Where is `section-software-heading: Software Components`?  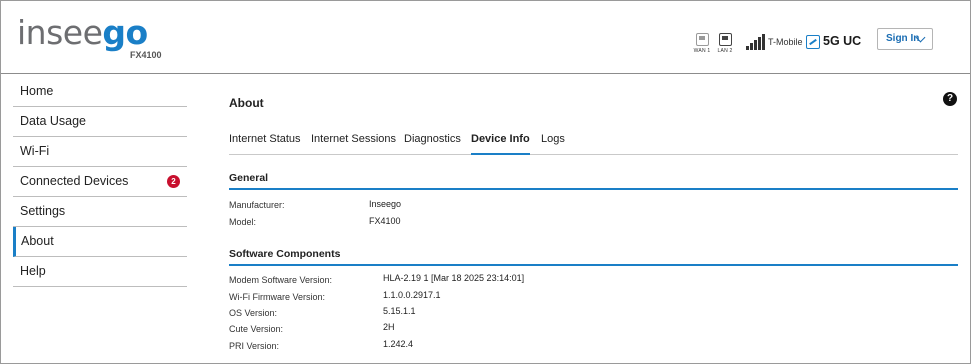 section-software-heading: Software Components is located at coordinates (593, 256).